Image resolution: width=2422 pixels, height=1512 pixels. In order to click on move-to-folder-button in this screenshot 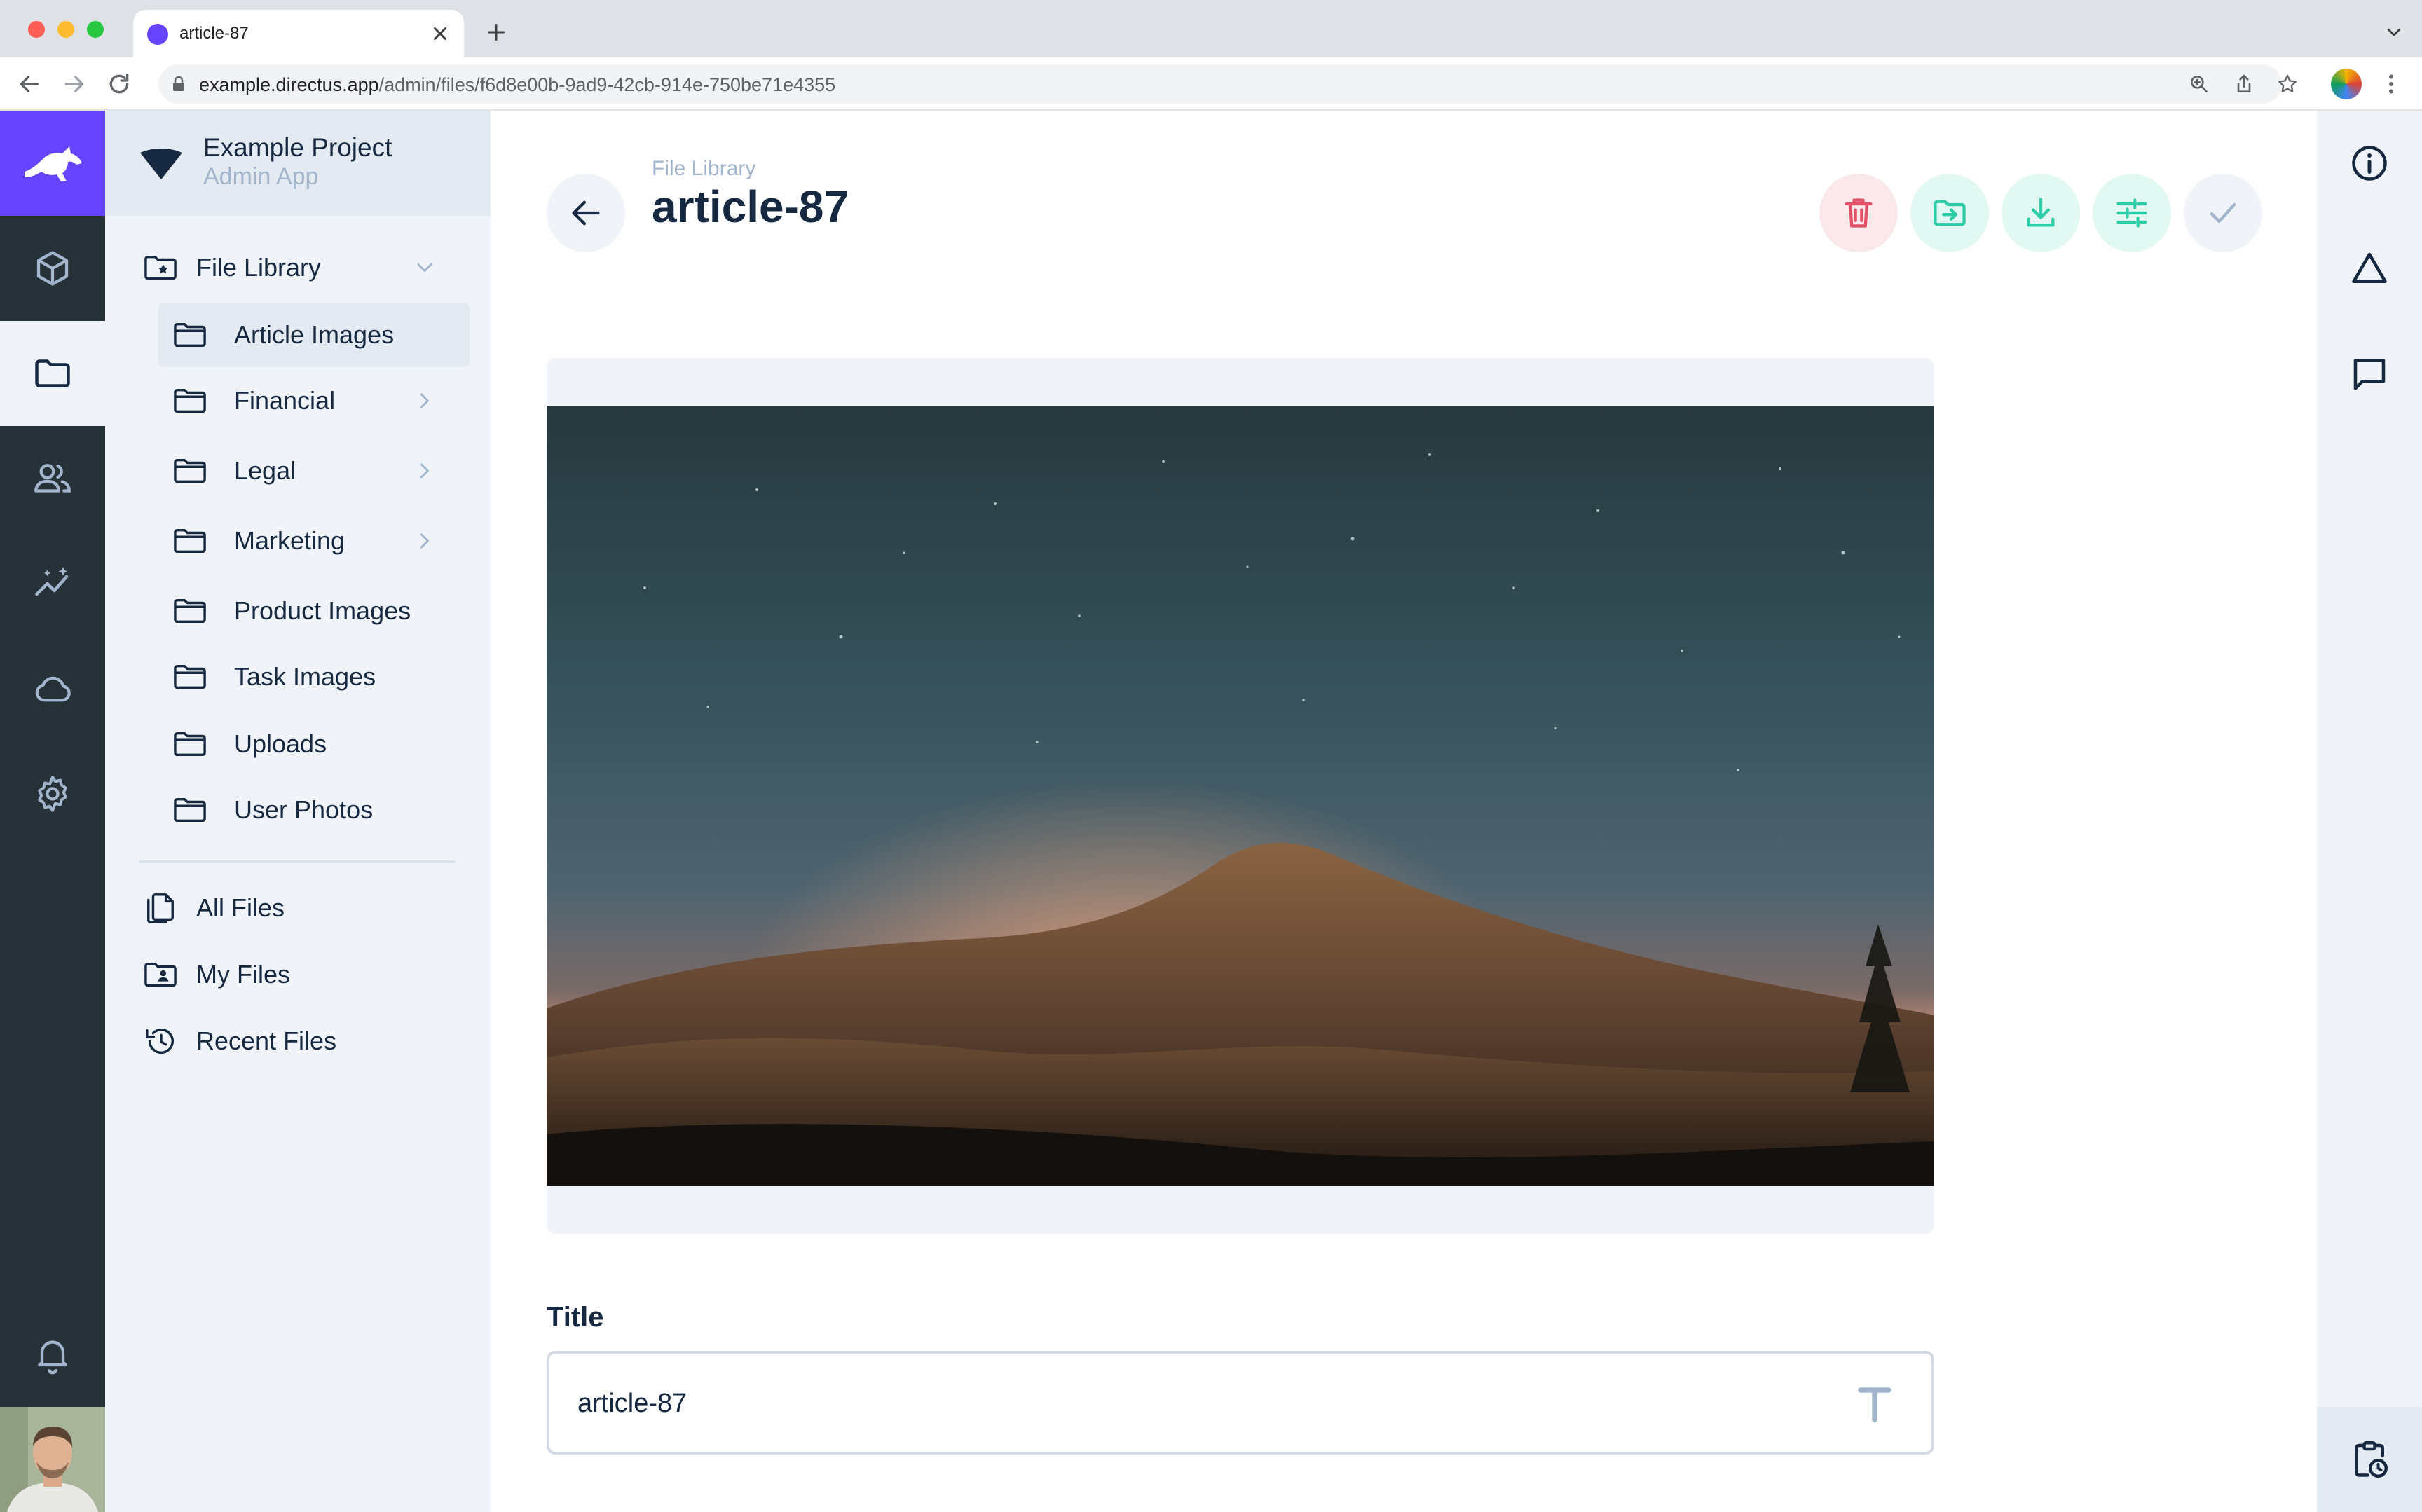, I will do `click(1950, 213)`.